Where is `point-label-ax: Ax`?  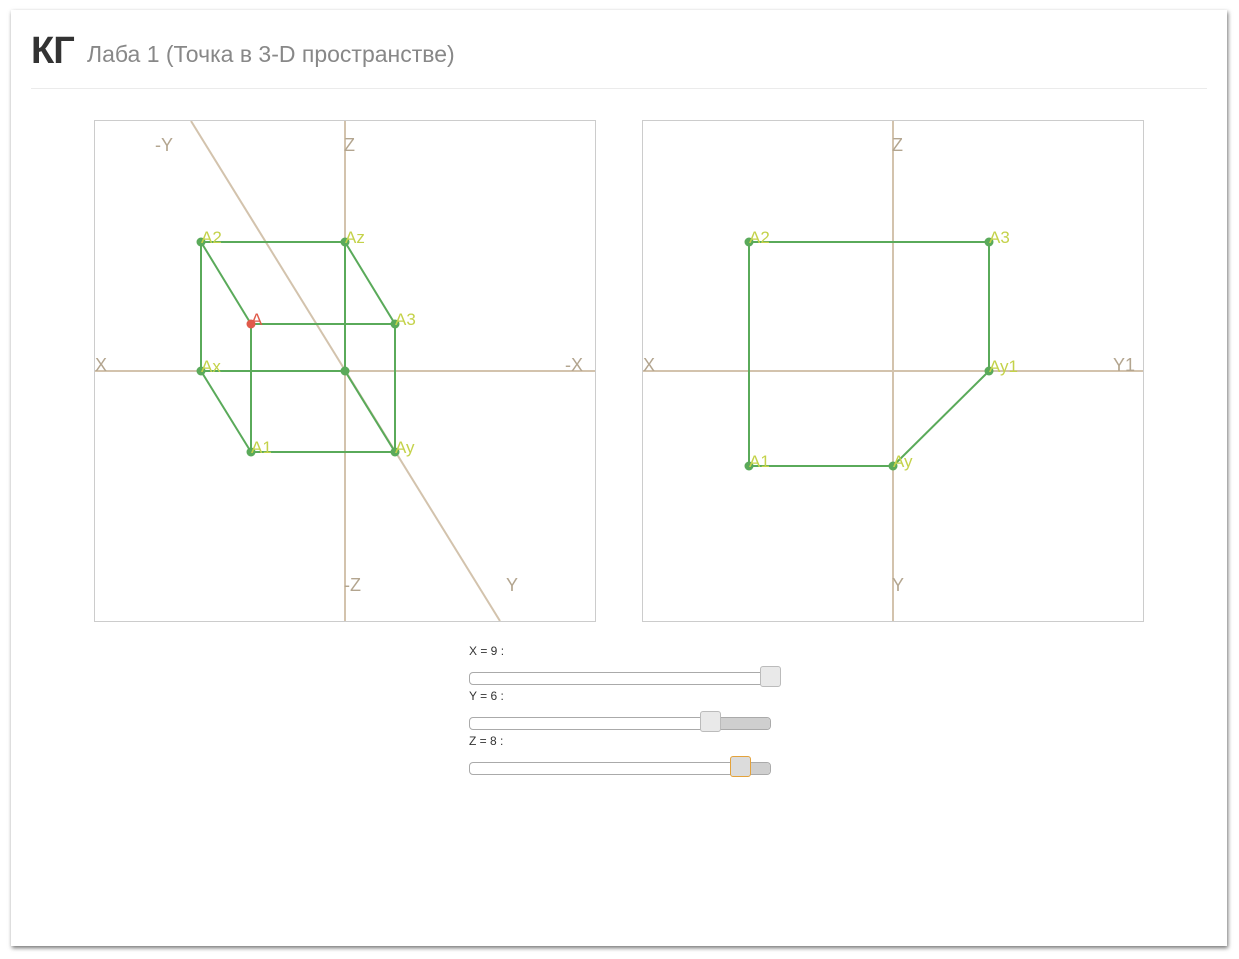 point-label-ax: Ax is located at coordinates (211, 366).